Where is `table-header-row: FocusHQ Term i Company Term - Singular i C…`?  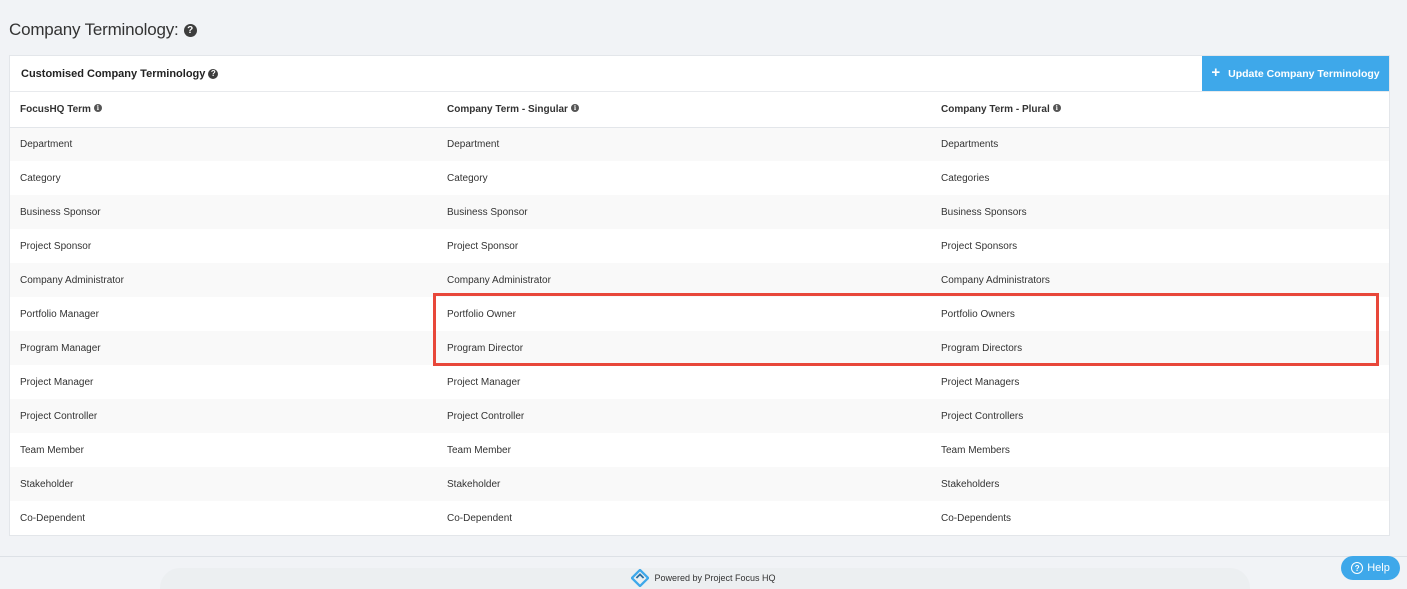
table-header-row: FocusHQ Term i Company Term - Singular i C… is located at coordinates (699, 110).